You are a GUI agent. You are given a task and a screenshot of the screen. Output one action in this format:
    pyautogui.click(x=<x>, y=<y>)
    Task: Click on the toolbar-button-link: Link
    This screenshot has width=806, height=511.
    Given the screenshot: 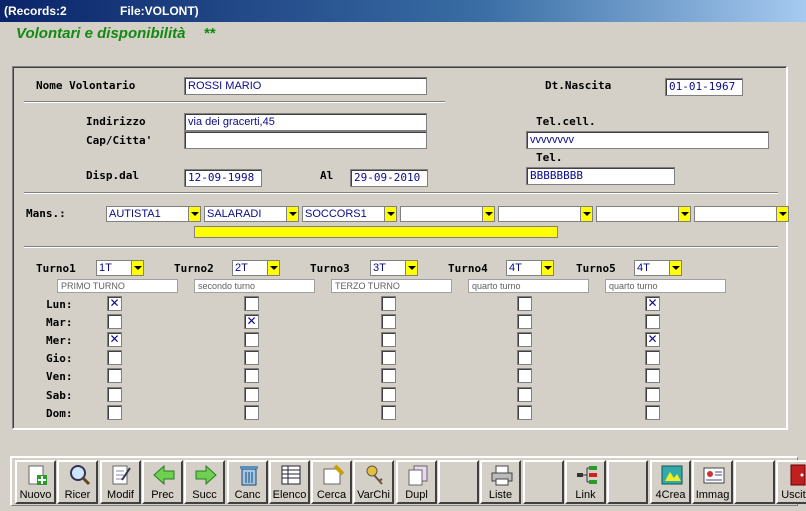 What is the action you would take?
    pyautogui.click(x=585, y=482)
    